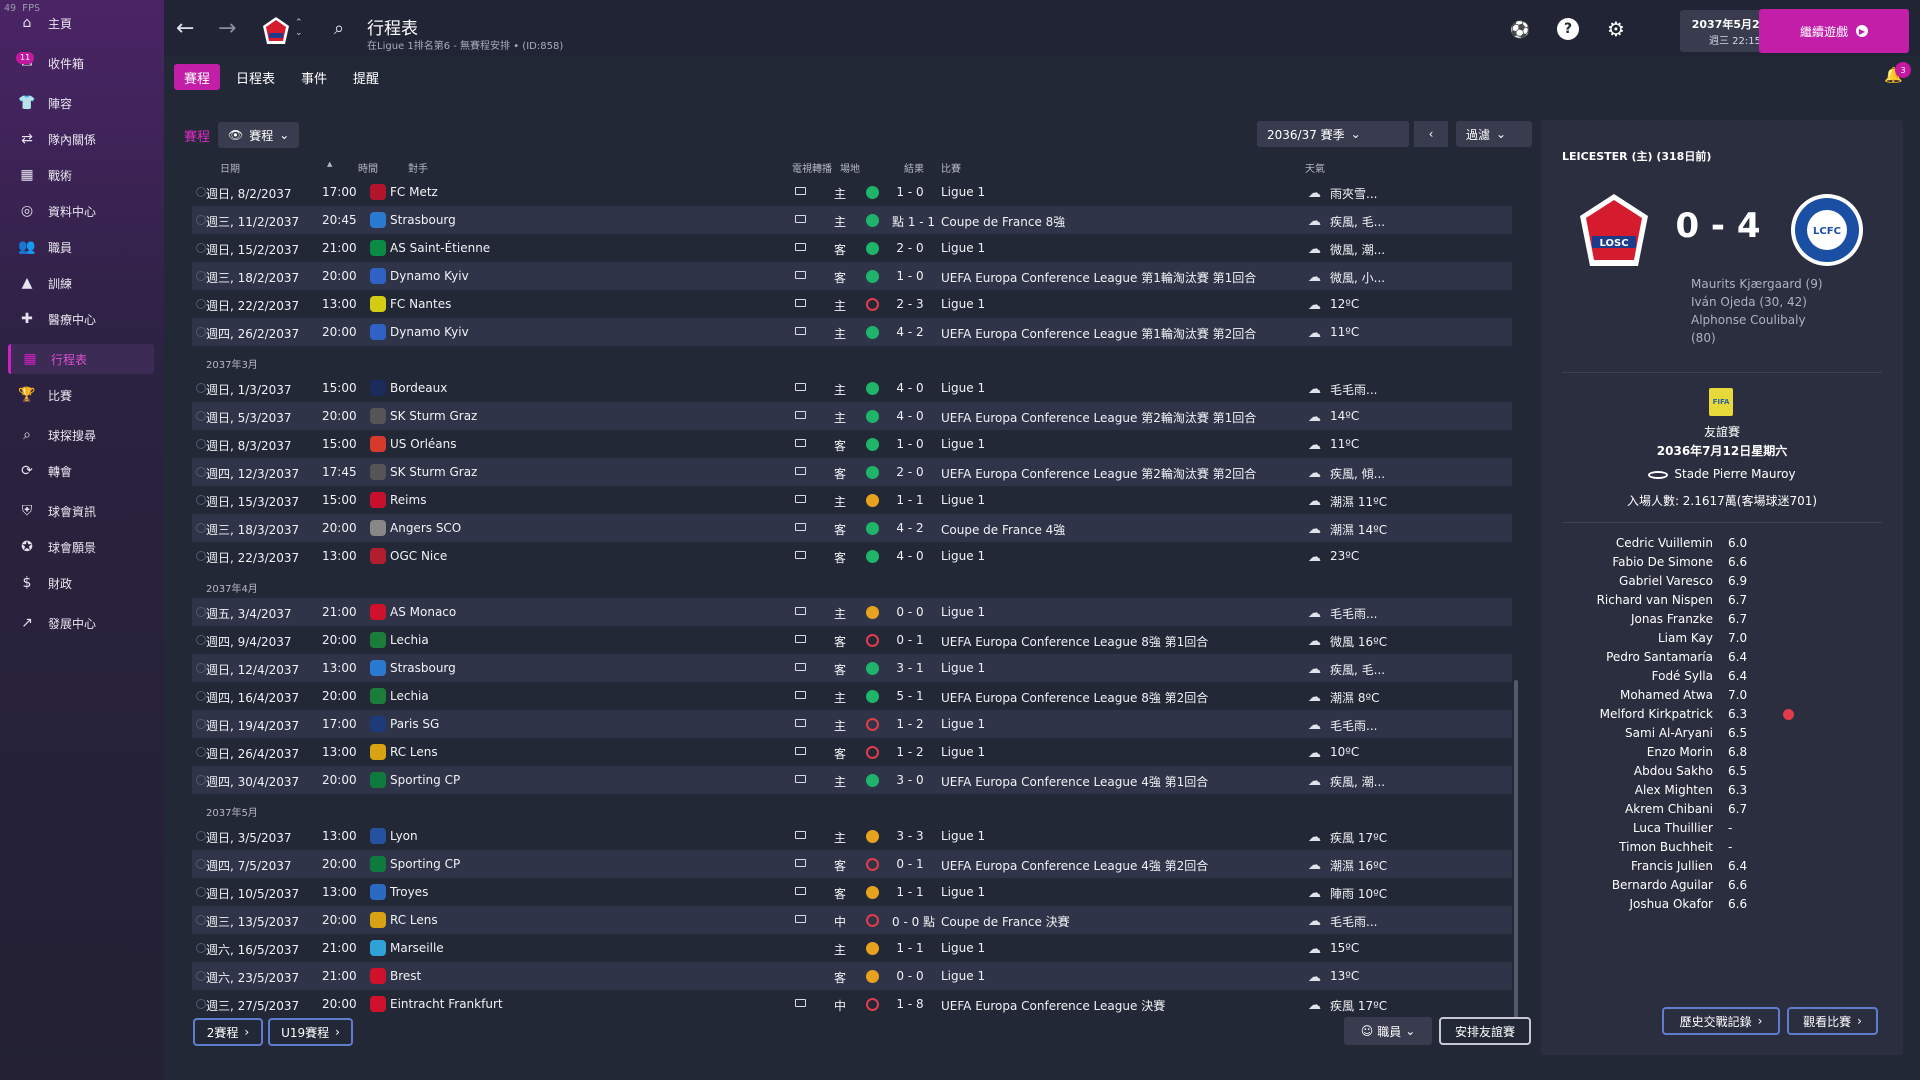 The height and width of the screenshot is (1080, 1920). Describe the element at coordinates (405, 976) in the screenshot. I see `fixture-opponent: Brest` at that location.